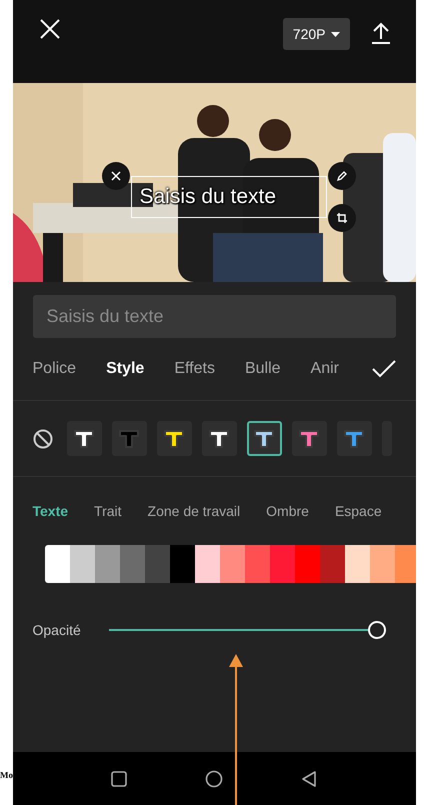 This screenshot has height=805, width=428. I want to click on style-tab: Anir, so click(324, 369).